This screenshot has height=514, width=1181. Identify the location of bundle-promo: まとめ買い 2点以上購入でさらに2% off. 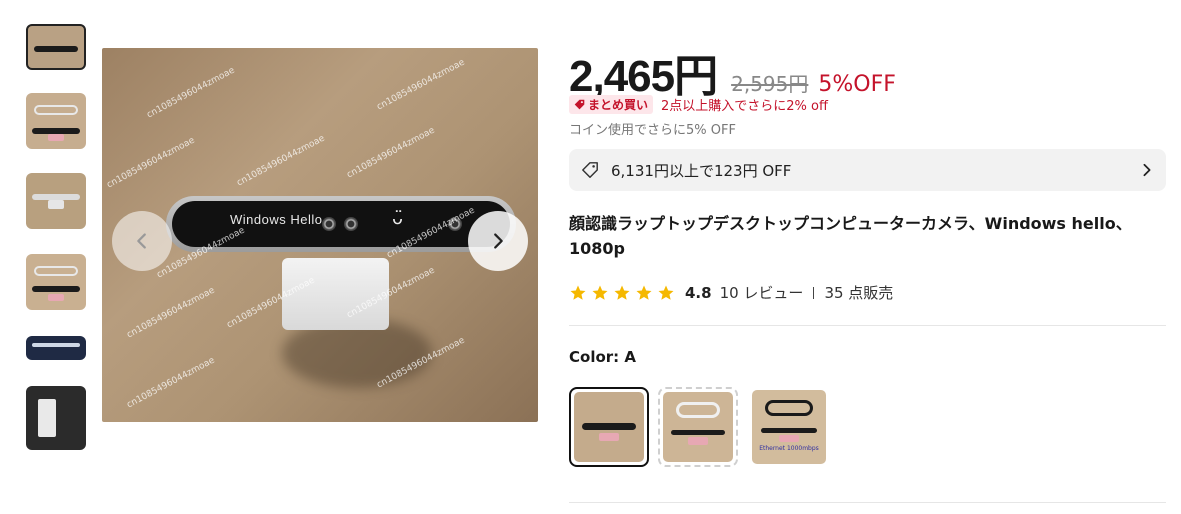
(698, 104).